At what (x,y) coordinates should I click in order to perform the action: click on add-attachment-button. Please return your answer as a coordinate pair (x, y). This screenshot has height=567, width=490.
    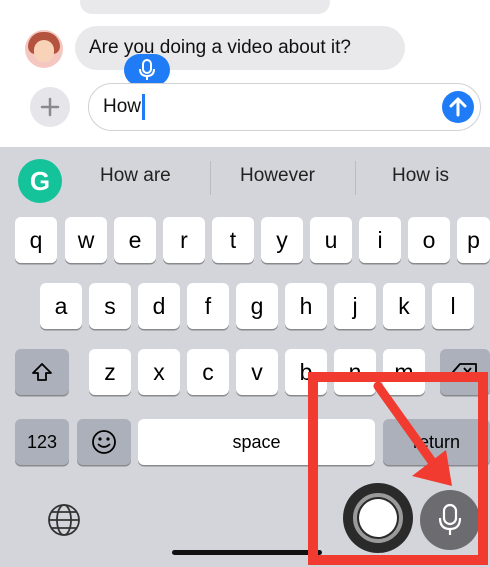
    Looking at the image, I should click on (50, 107).